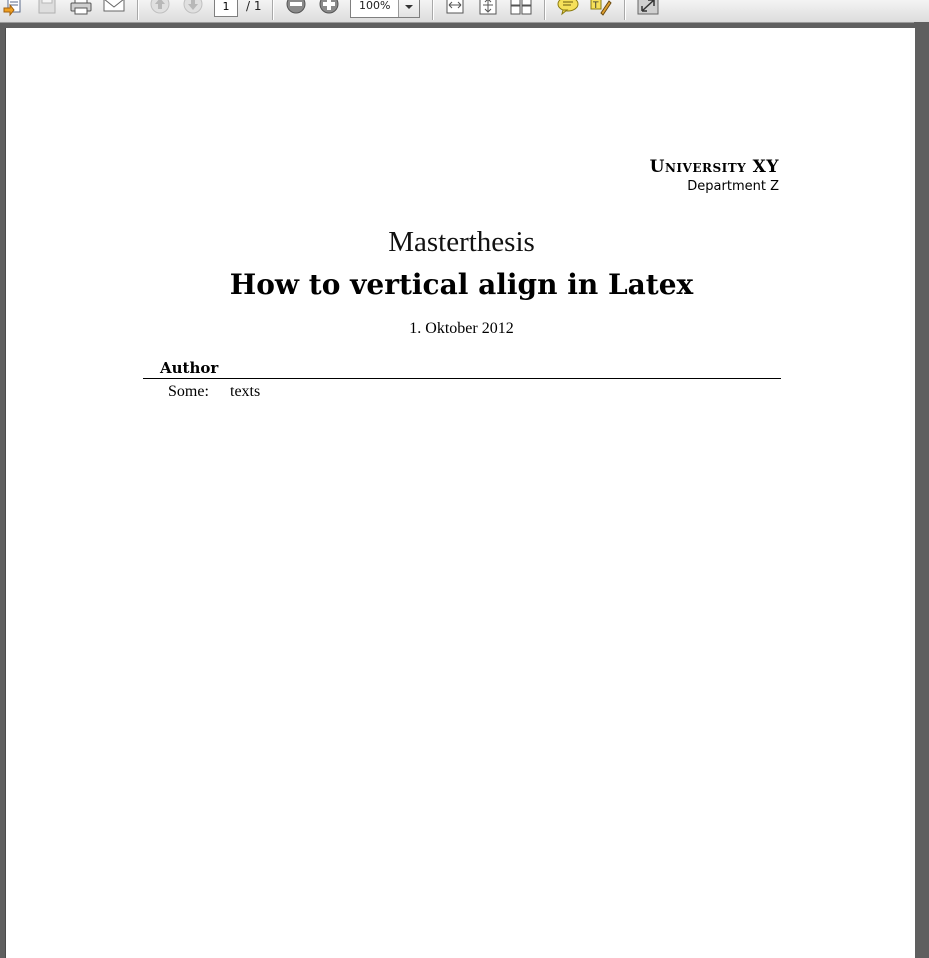 This screenshot has height=958, width=929. I want to click on pdf-toolbar: 1 / 1 100% T, so click(464, 11).